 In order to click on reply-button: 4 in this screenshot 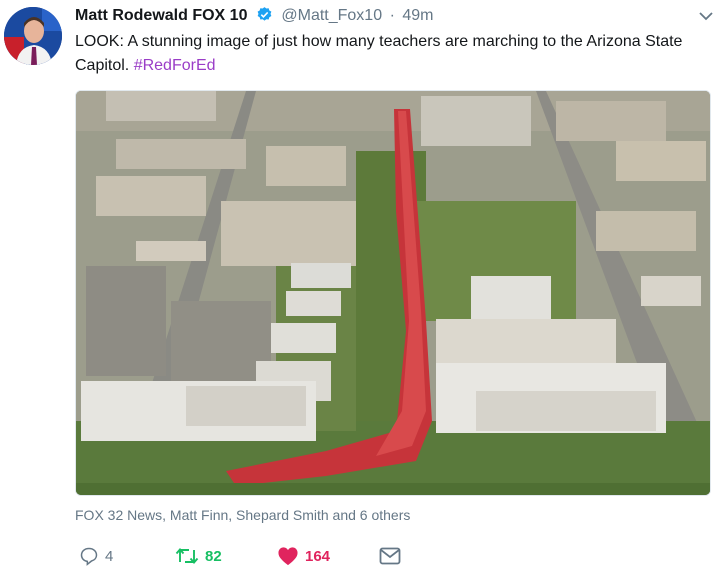, I will do `click(96, 556)`.